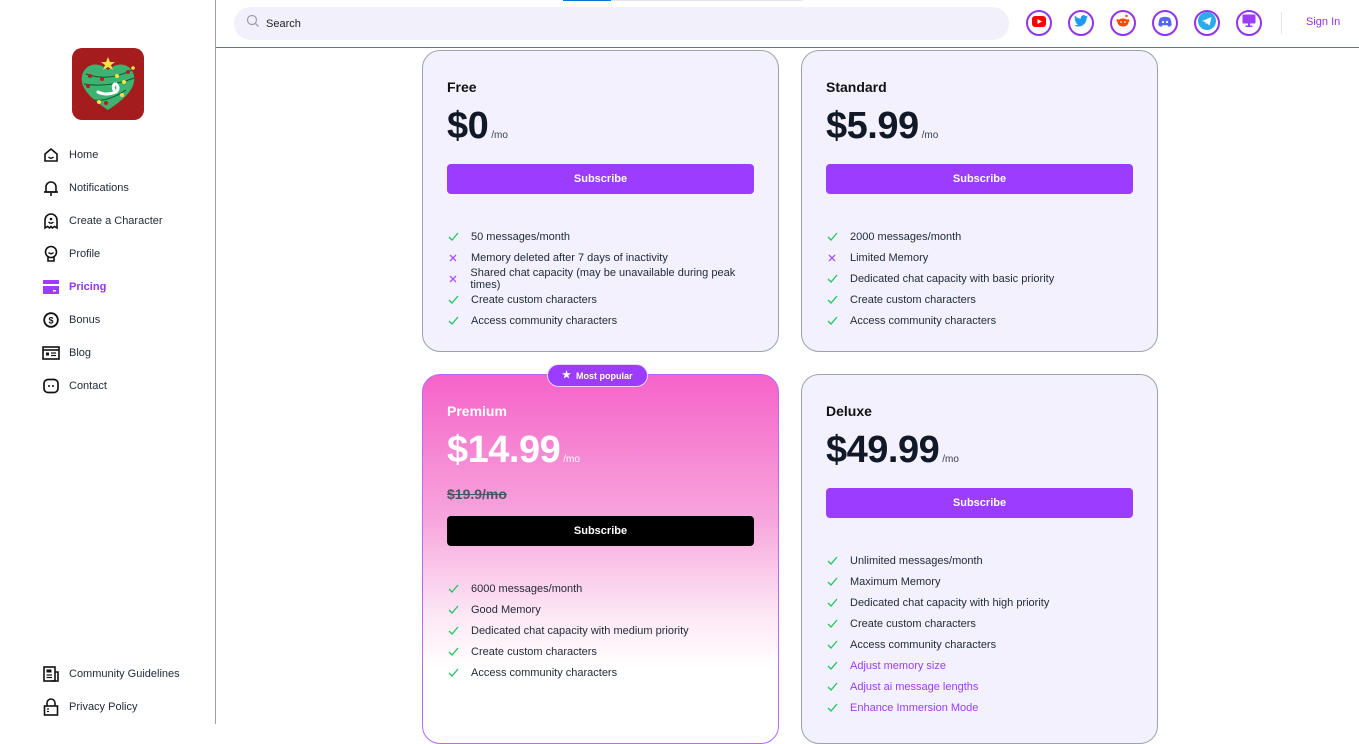 Image resolution: width=1359 pixels, height=744 pixels. I want to click on feature-text: Limited Memory, so click(889, 257).